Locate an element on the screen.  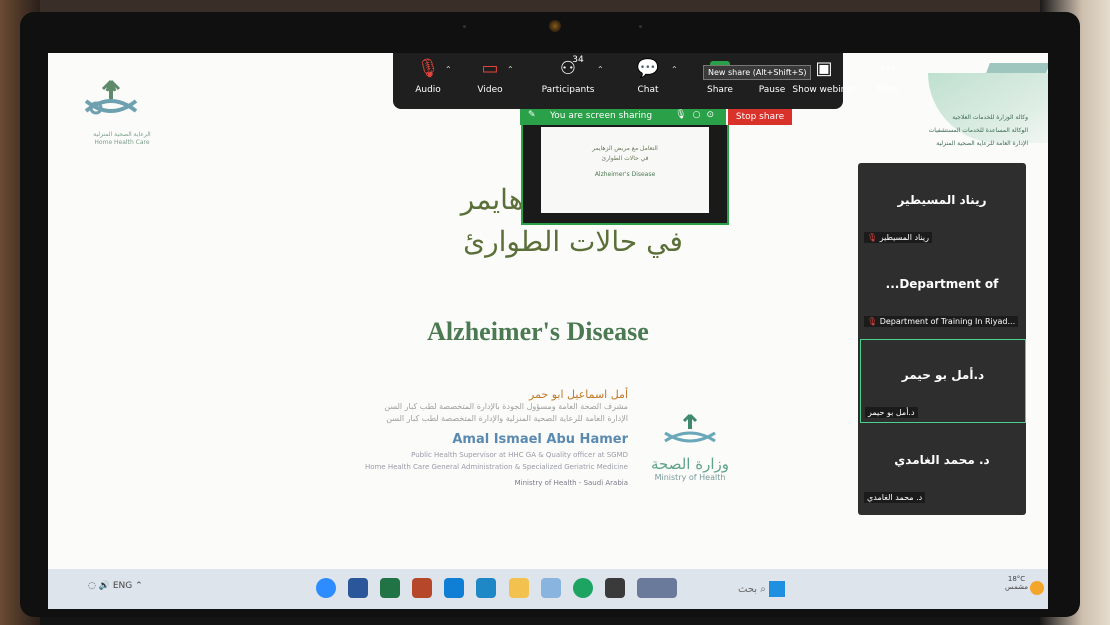
copilot-icon is located at coordinates (550, 587).